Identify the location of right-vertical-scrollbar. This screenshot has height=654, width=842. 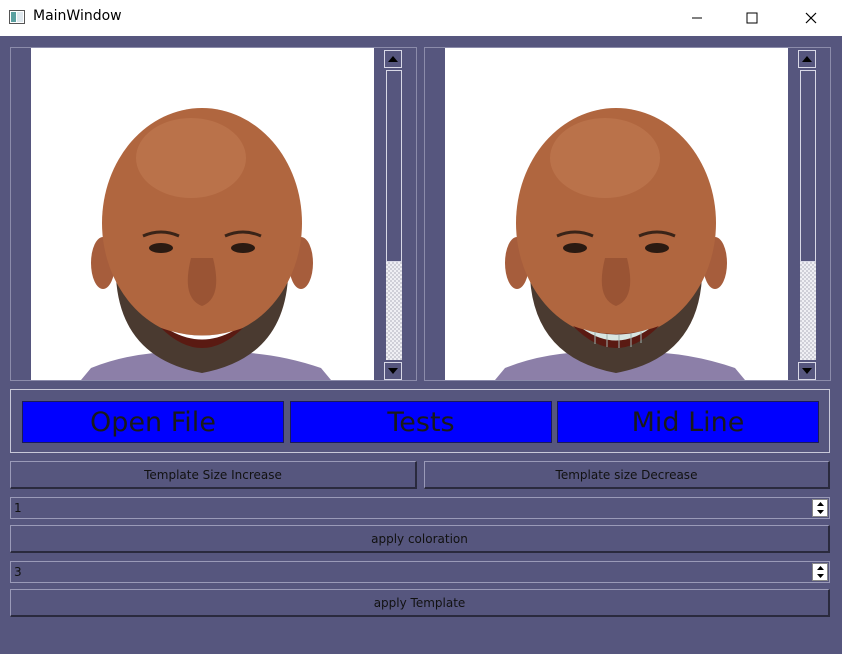
(808, 215).